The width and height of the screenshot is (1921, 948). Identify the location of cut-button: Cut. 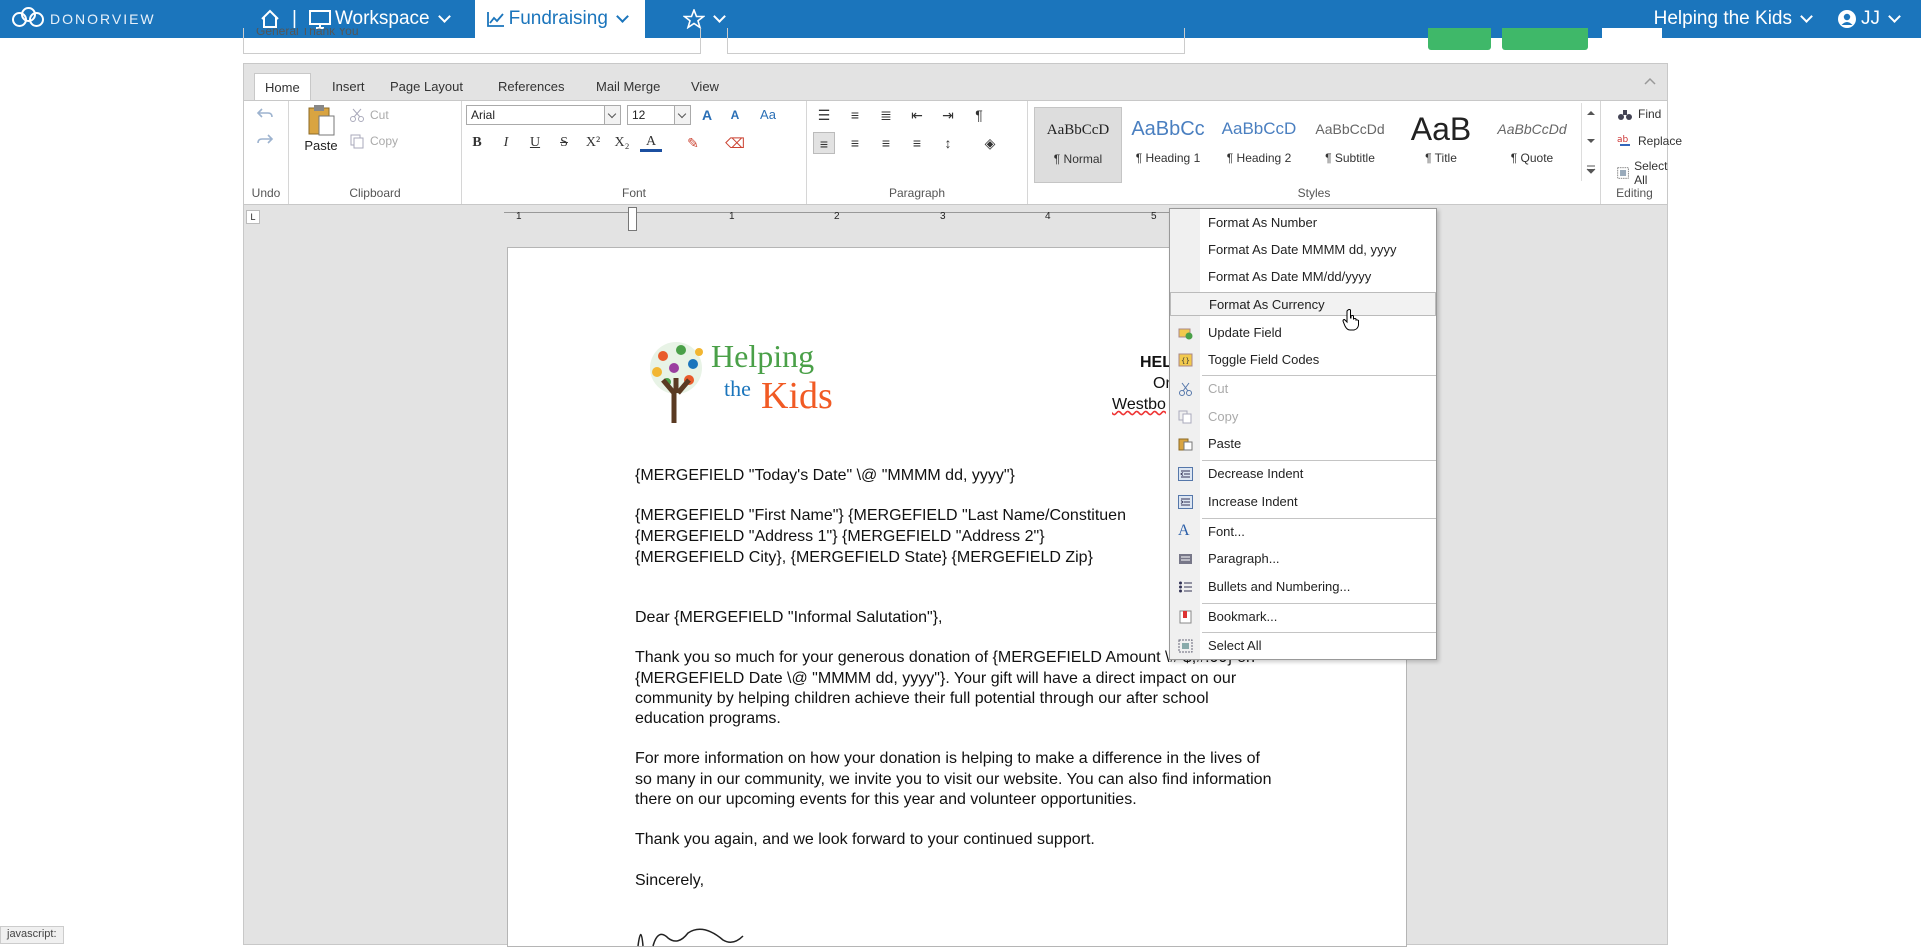
(369, 115).